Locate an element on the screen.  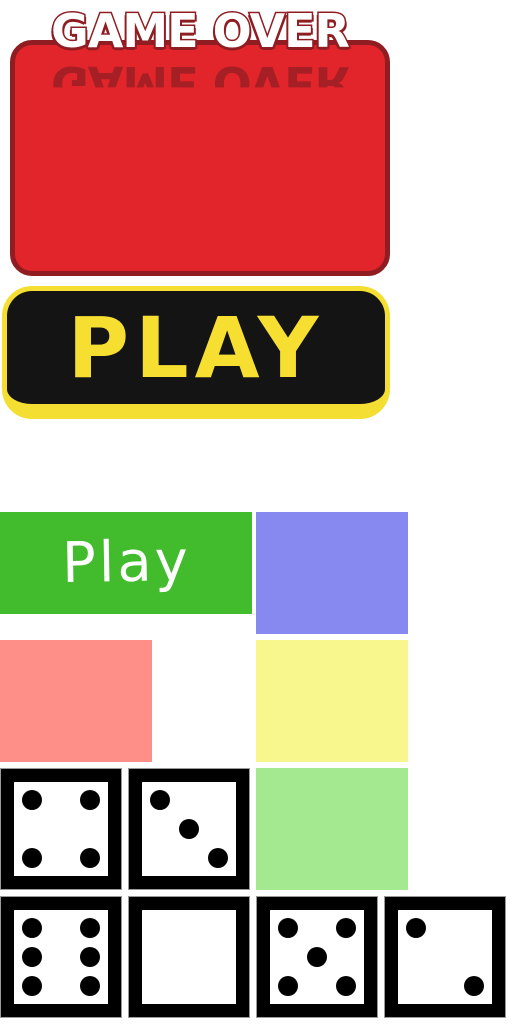
die-face-three is located at coordinates (189, 829).